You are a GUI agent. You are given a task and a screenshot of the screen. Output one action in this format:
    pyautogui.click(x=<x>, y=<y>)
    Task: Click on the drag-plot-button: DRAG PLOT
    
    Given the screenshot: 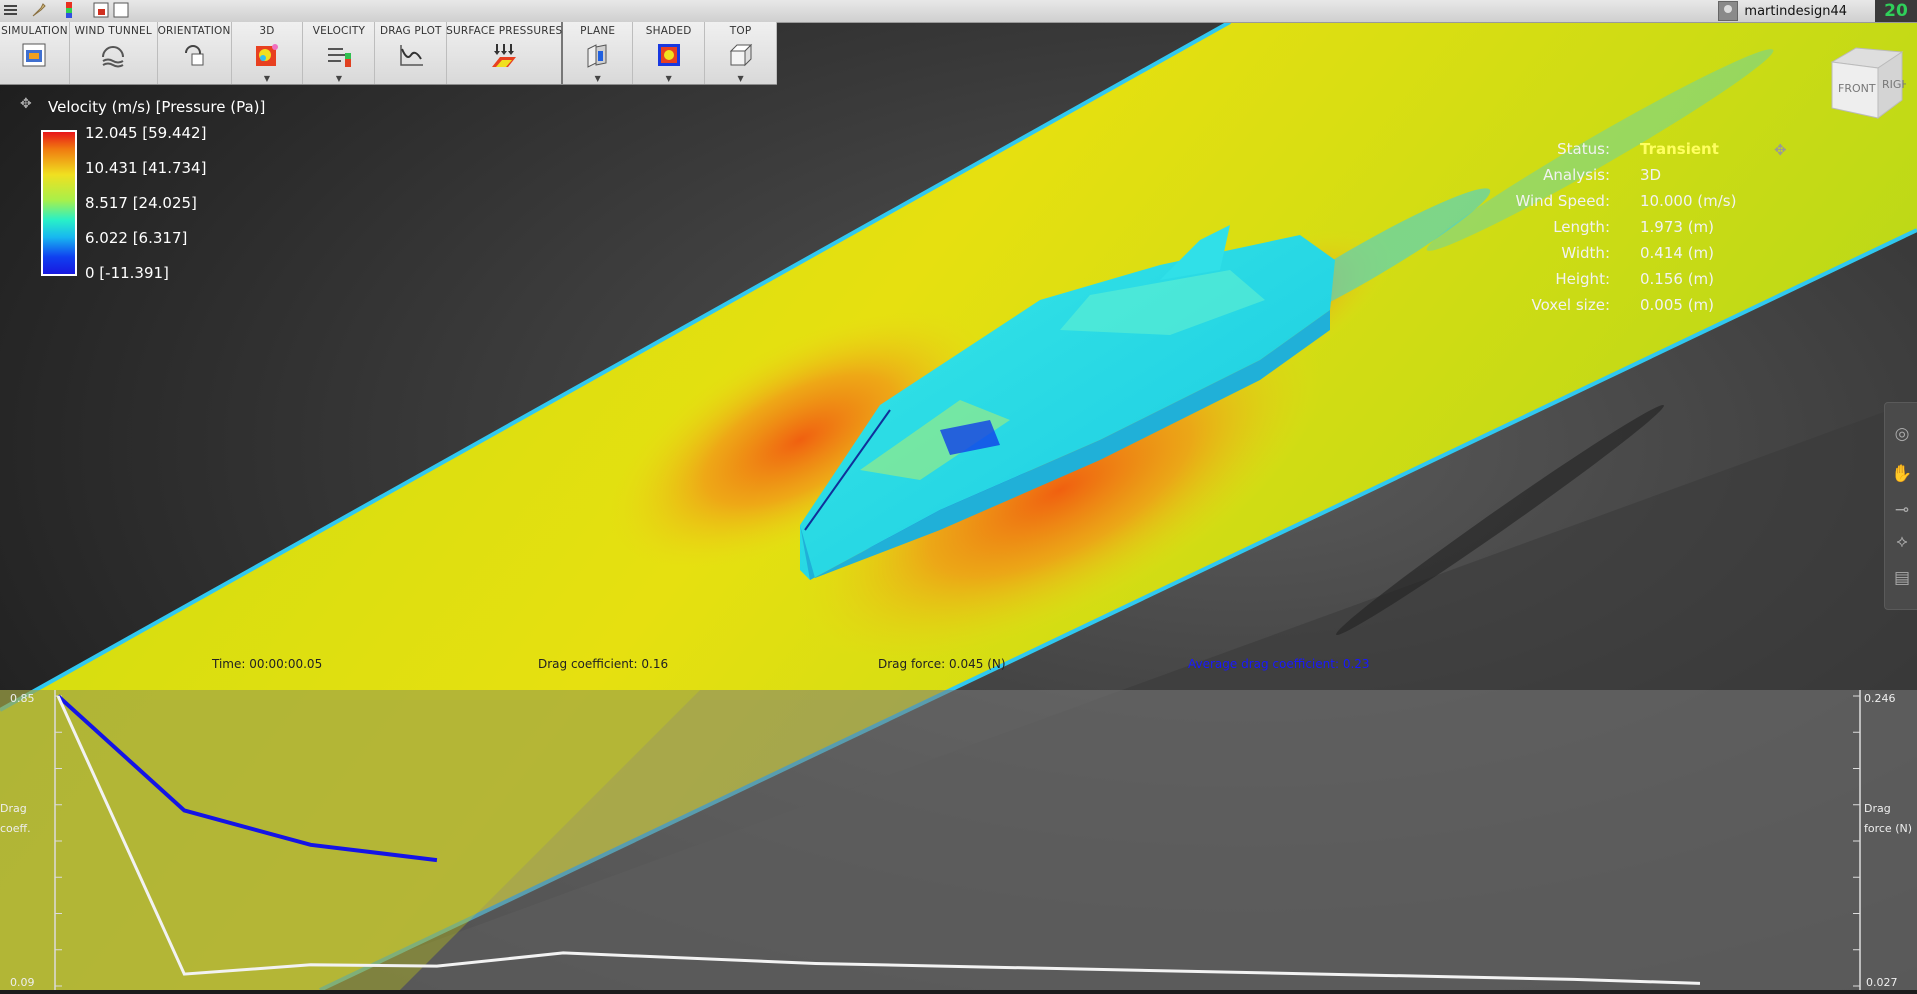 What is the action you would take?
    pyautogui.click(x=411, y=53)
    